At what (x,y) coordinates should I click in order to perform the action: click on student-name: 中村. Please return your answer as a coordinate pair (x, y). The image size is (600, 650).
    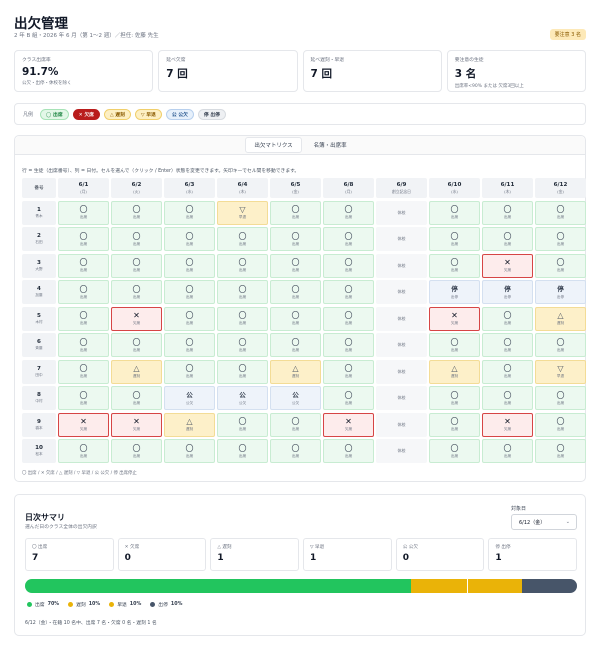
    Looking at the image, I should click on (39, 401).